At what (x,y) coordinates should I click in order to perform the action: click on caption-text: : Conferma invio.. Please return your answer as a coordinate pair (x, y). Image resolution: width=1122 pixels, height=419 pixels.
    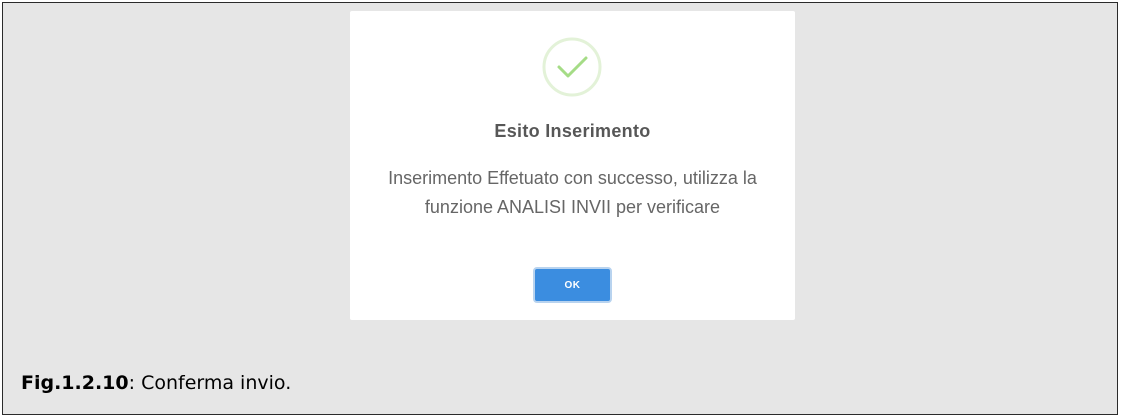
    Looking at the image, I should click on (210, 383).